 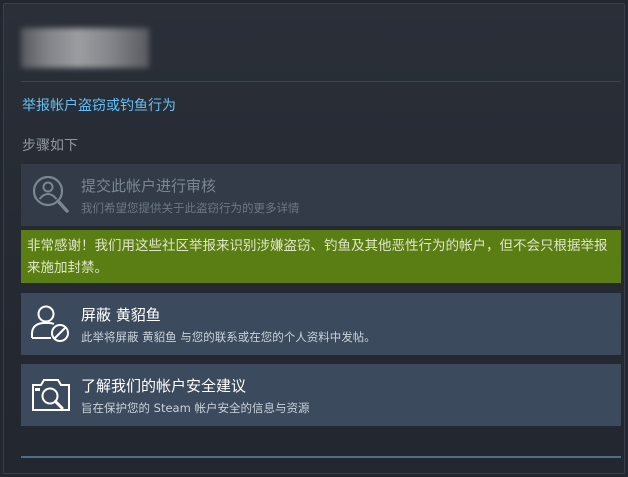 What do you see at coordinates (321, 395) in the screenshot?
I see `security-tips-option: 了解我们的帐户安全建议 旨在保护您的 Steam 帐户安全的信息与资源` at bounding box center [321, 395].